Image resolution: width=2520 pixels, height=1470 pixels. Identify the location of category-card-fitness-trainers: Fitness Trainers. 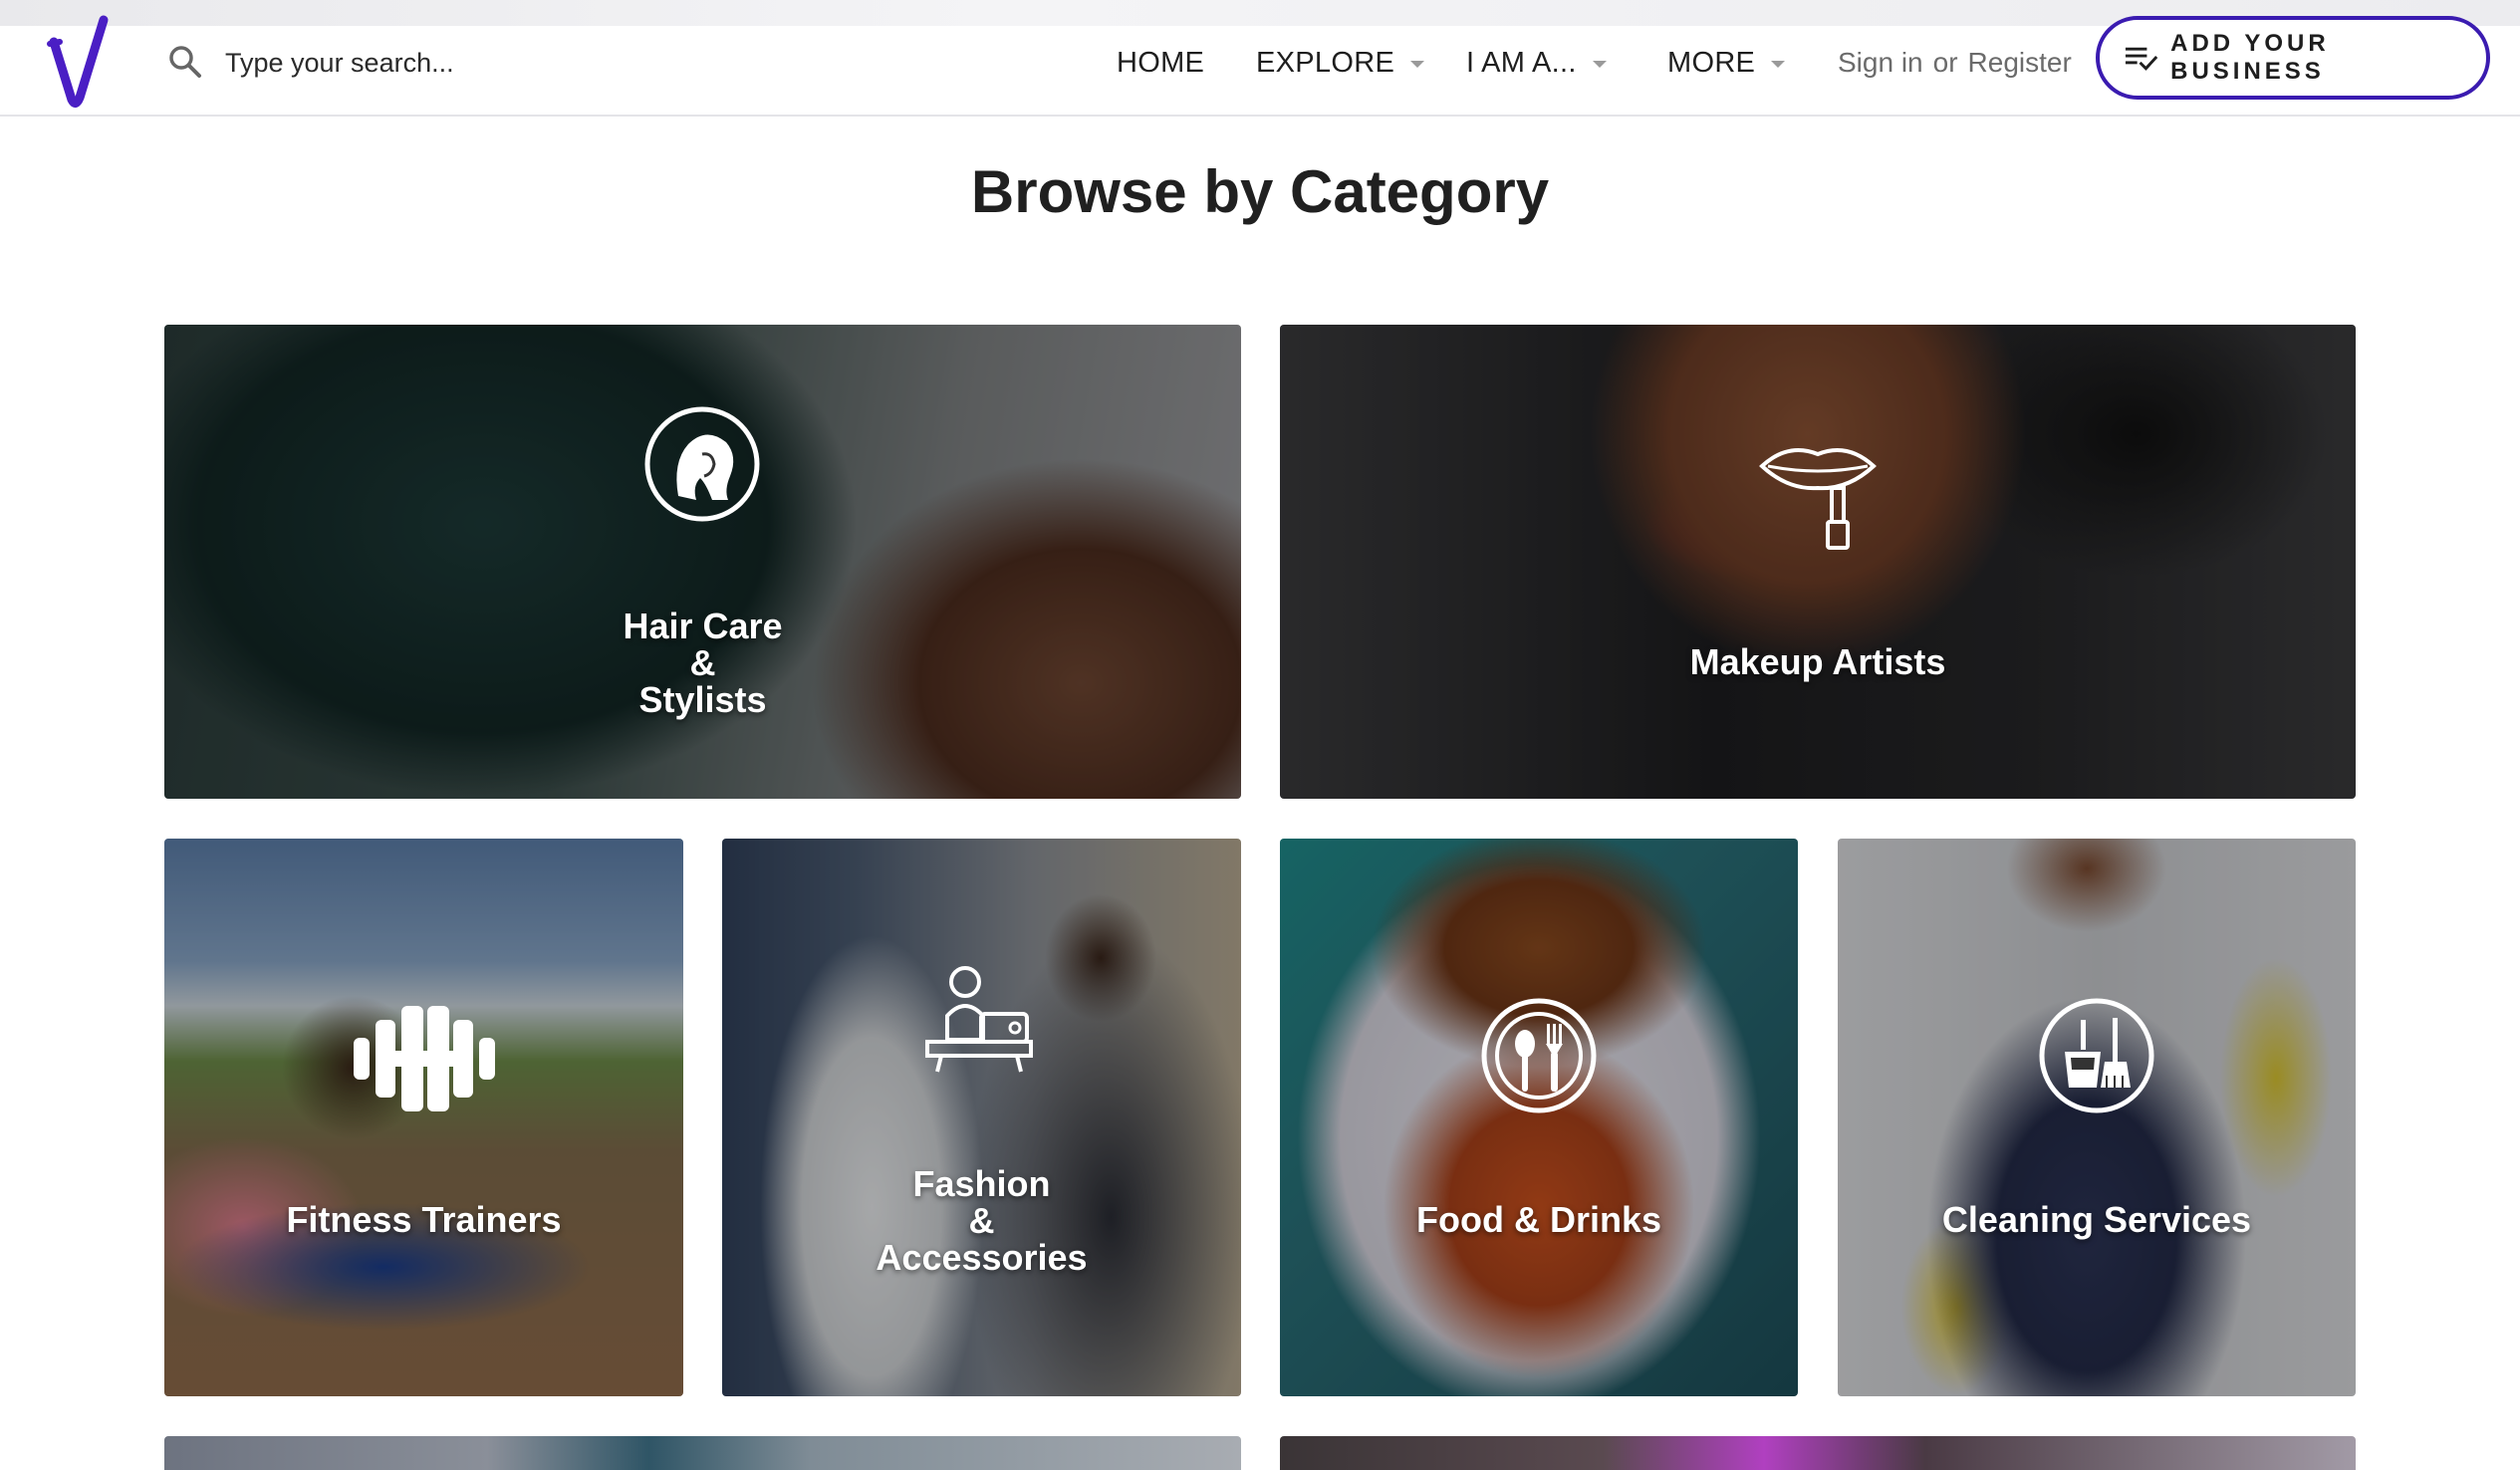
(423, 1117).